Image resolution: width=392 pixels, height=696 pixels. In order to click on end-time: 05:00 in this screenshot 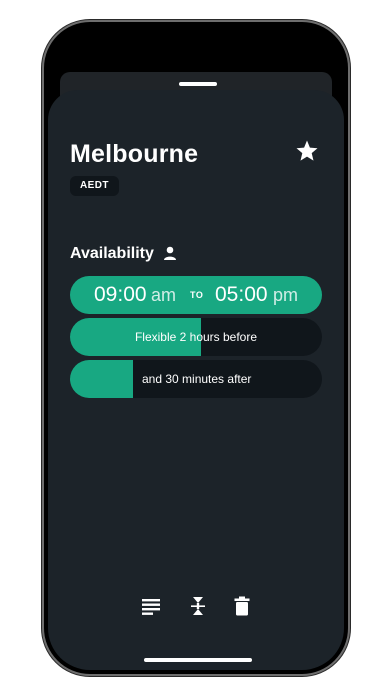, I will do `click(241, 294)`.